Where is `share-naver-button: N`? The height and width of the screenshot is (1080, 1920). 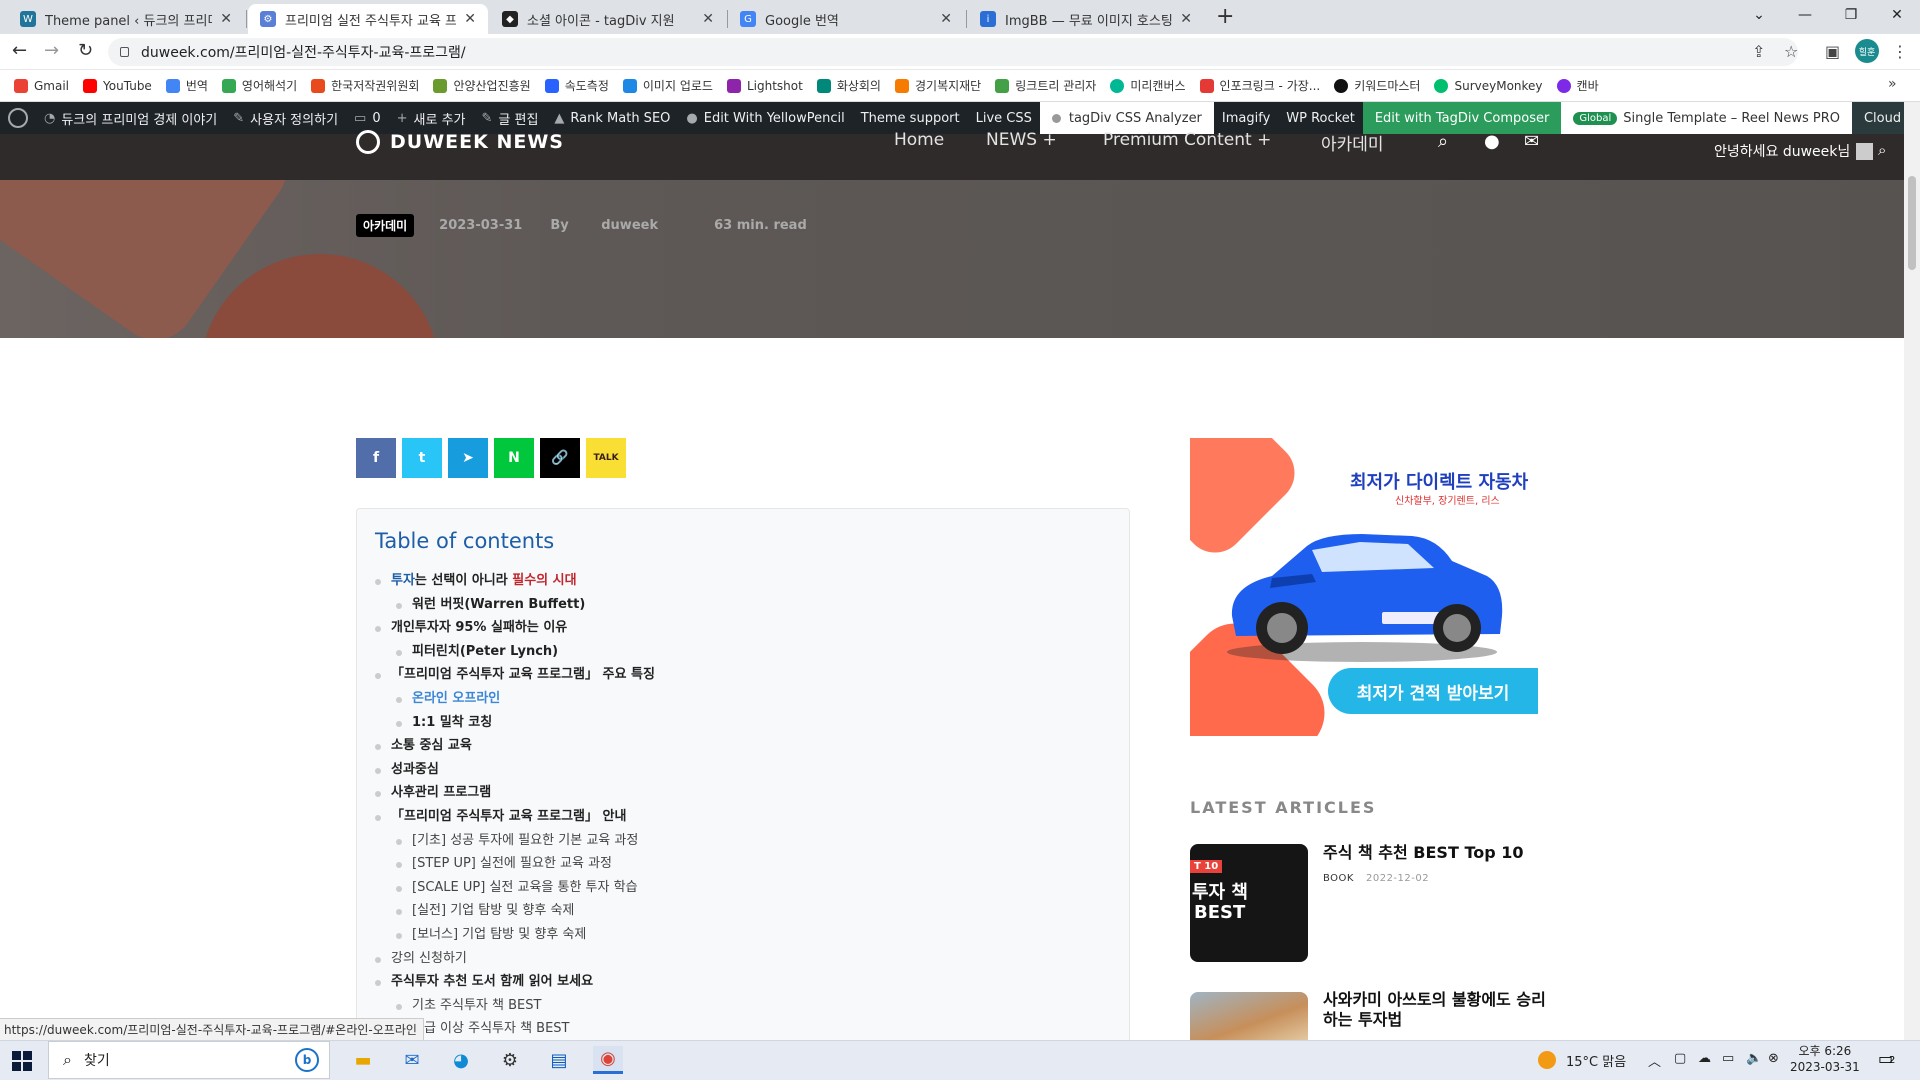
share-naver-button: N is located at coordinates (514, 458).